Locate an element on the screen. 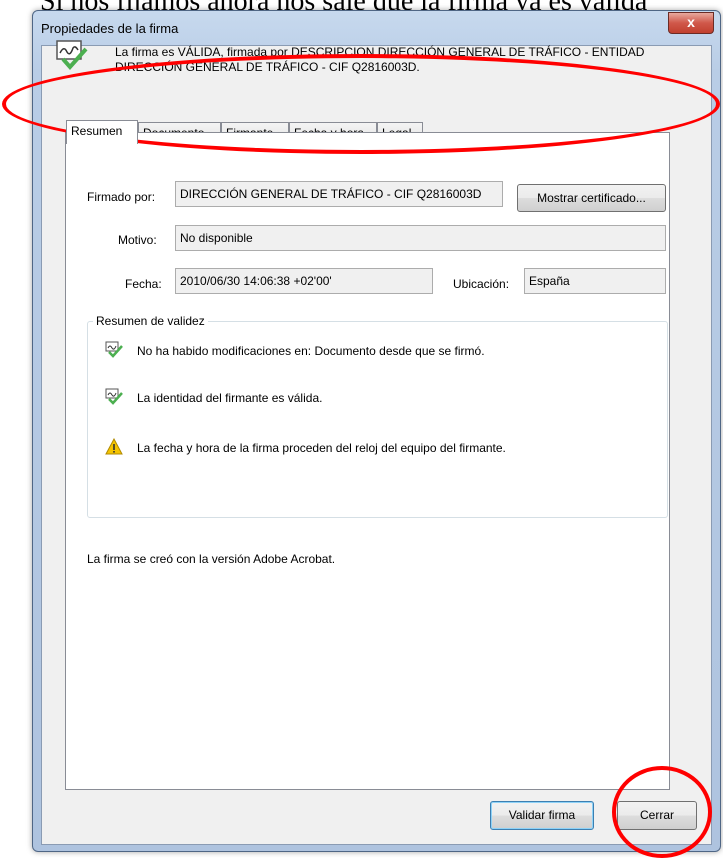 The height and width of the screenshot is (858, 723). validity-summary-title: Resumen de validez is located at coordinates (150, 321).